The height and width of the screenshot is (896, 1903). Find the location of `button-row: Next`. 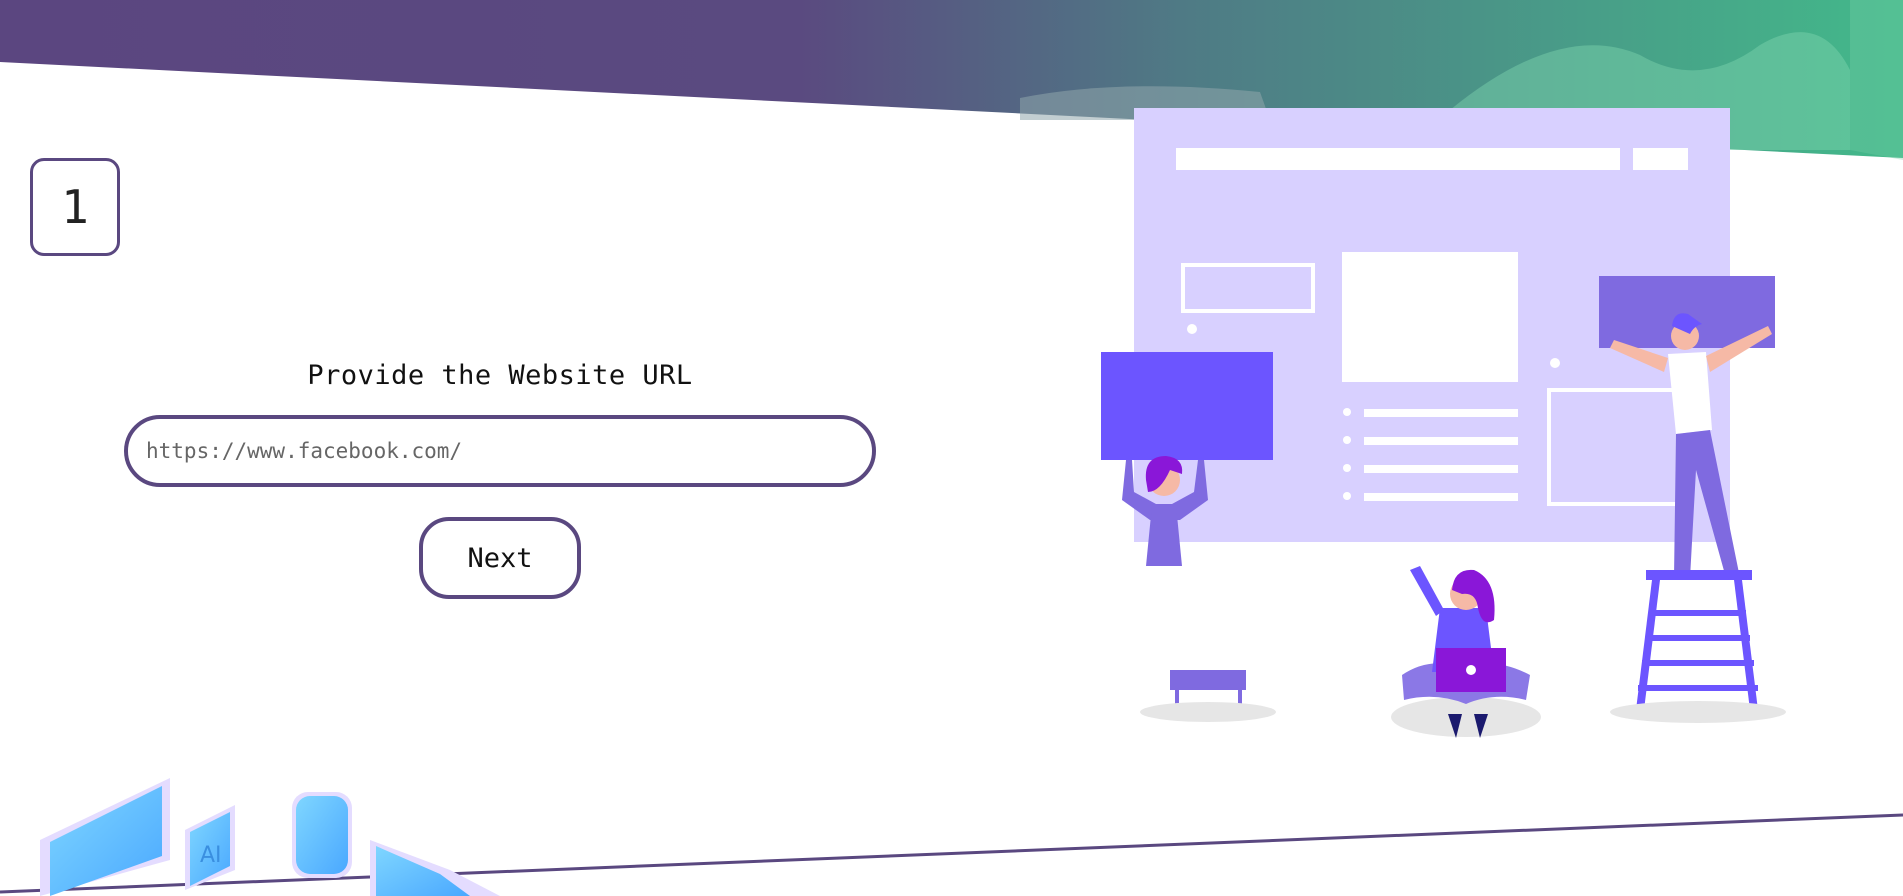

button-row: Next is located at coordinates (500, 558).